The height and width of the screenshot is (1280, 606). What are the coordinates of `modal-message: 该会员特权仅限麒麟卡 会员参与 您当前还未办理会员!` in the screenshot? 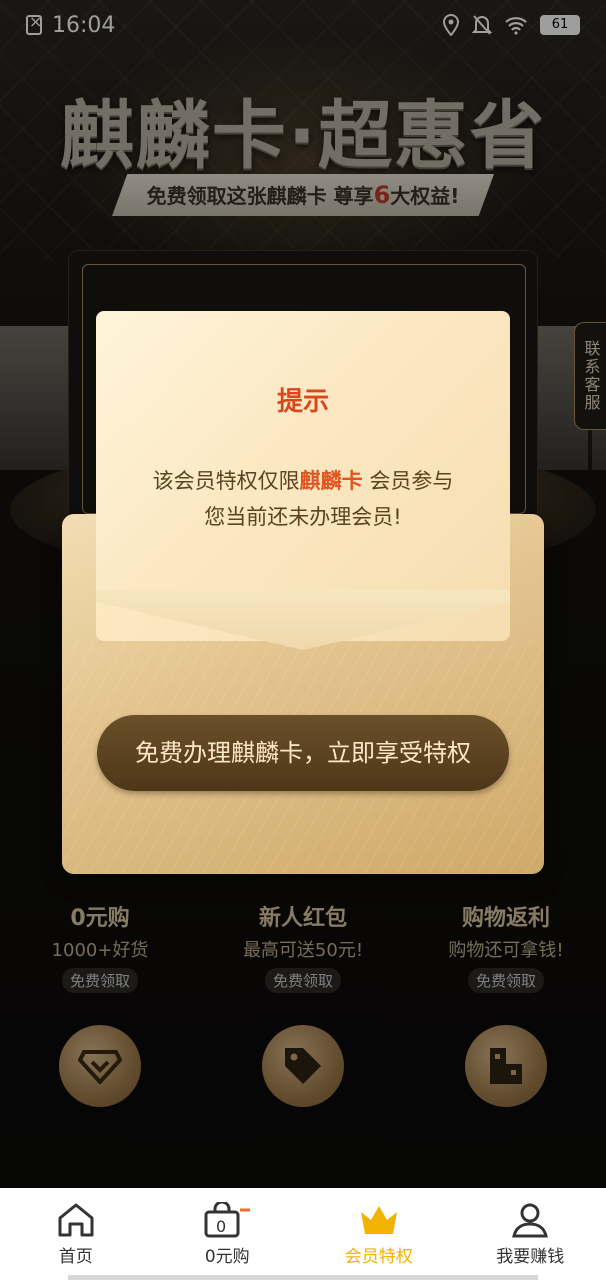 It's located at (303, 499).